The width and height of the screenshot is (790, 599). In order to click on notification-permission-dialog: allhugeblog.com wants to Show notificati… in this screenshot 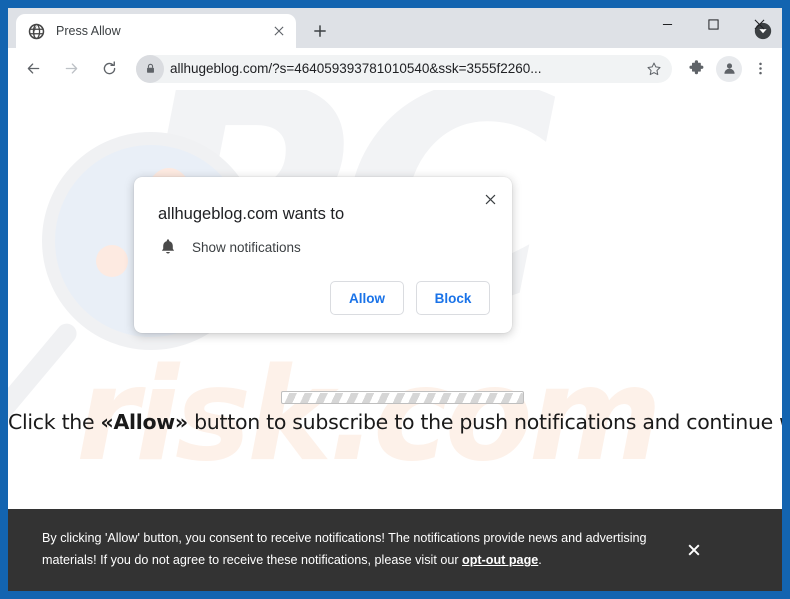, I will do `click(323, 255)`.